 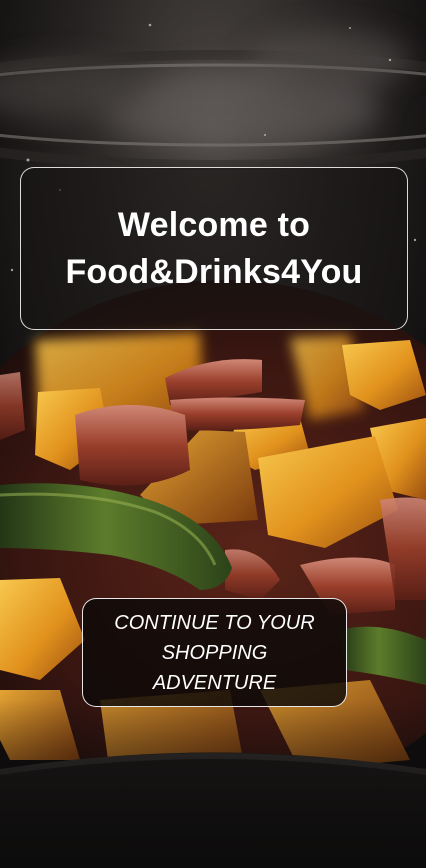 I want to click on welcome-title: Welcome to Food&Drinks4You, so click(x=214, y=248).